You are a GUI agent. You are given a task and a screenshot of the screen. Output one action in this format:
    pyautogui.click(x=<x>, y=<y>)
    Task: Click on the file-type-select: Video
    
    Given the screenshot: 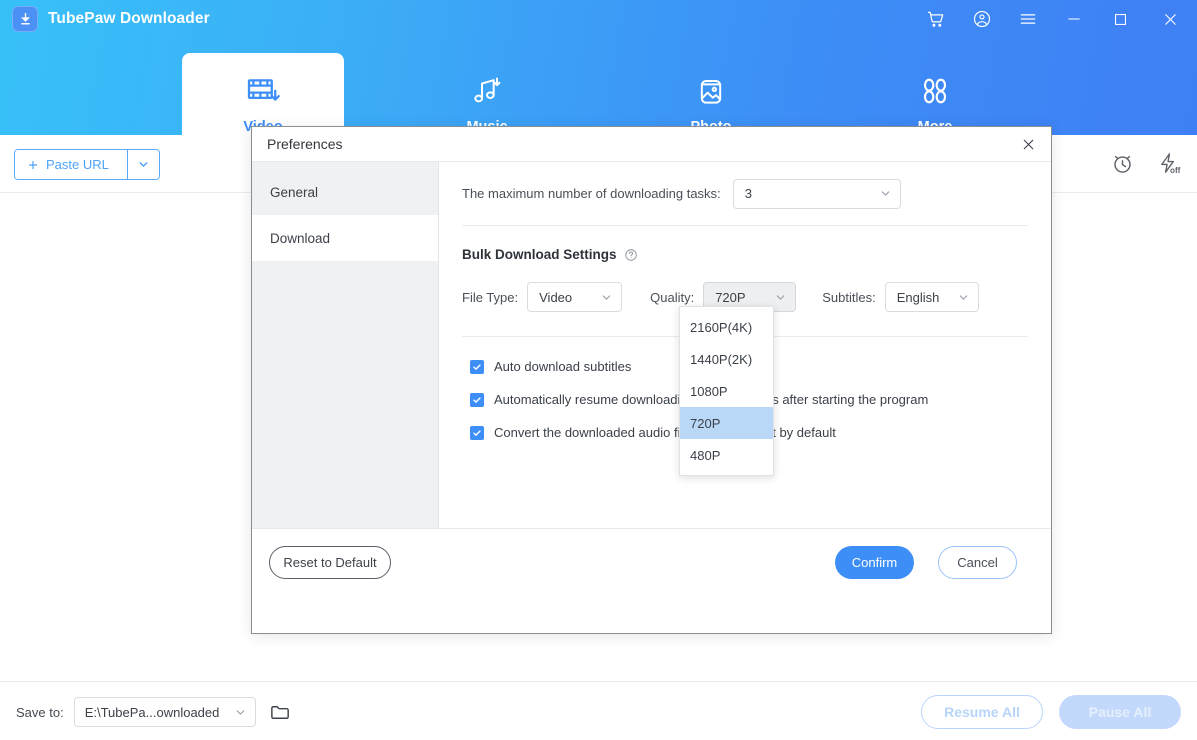 What is the action you would take?
    pyautogui.click(x=575, y=297)
    